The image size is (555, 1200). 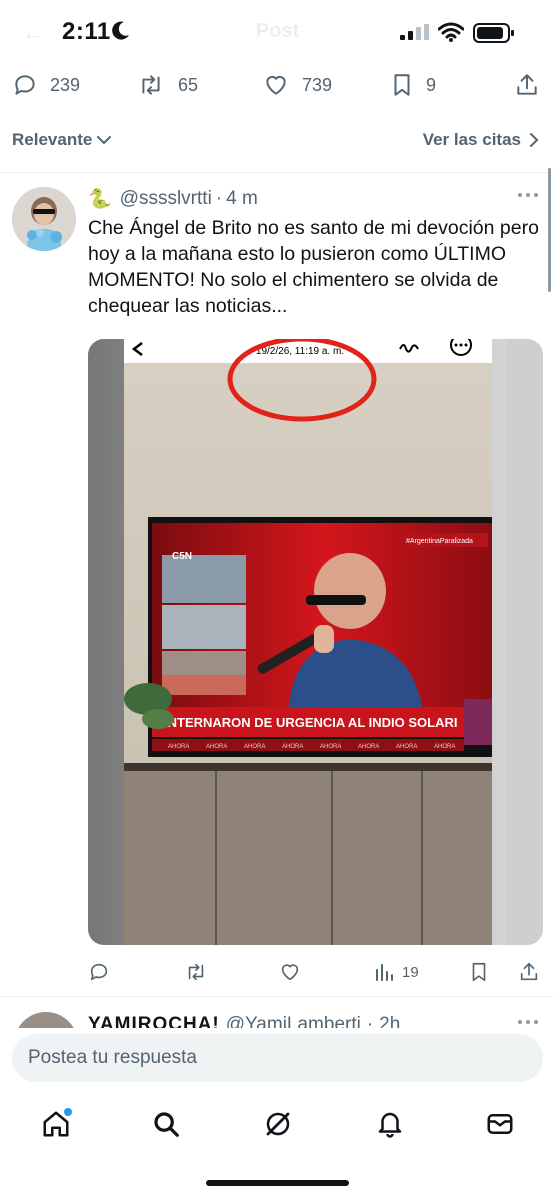 I want to click on wifi-icon, so click(x=451, y=32).